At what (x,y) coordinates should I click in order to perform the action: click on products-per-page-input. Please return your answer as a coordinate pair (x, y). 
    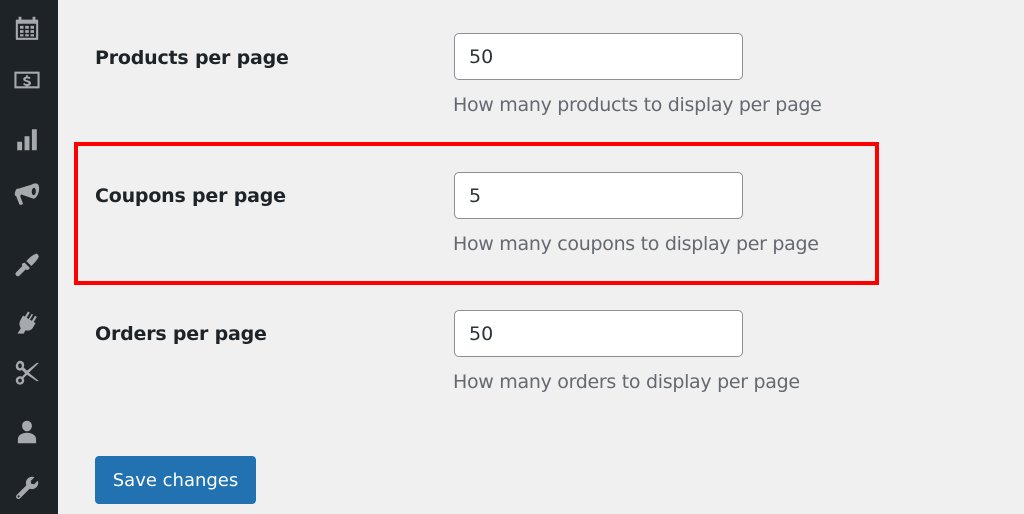
    Looking at the image, I should click on (598, 56).